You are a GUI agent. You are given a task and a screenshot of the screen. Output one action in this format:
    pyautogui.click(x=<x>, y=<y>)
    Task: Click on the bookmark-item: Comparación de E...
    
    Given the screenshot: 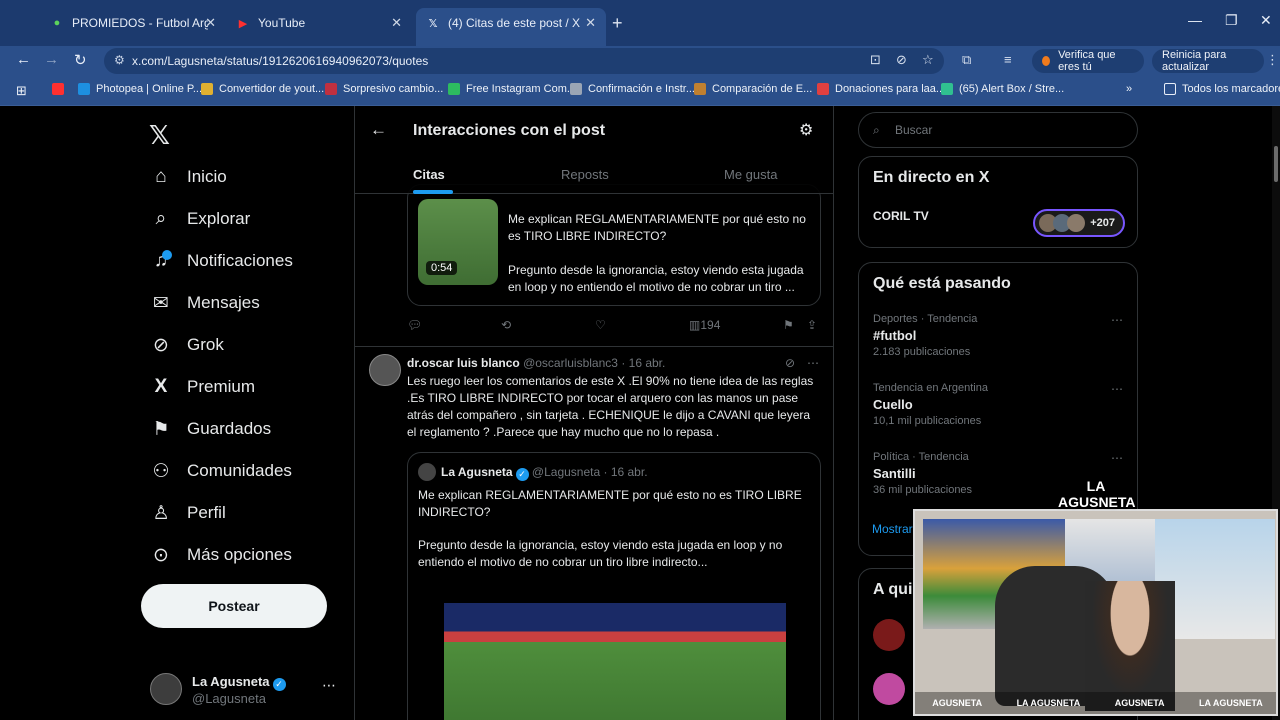 What is the action you would take?
    pyautogui.click(x=753, y=89)
    